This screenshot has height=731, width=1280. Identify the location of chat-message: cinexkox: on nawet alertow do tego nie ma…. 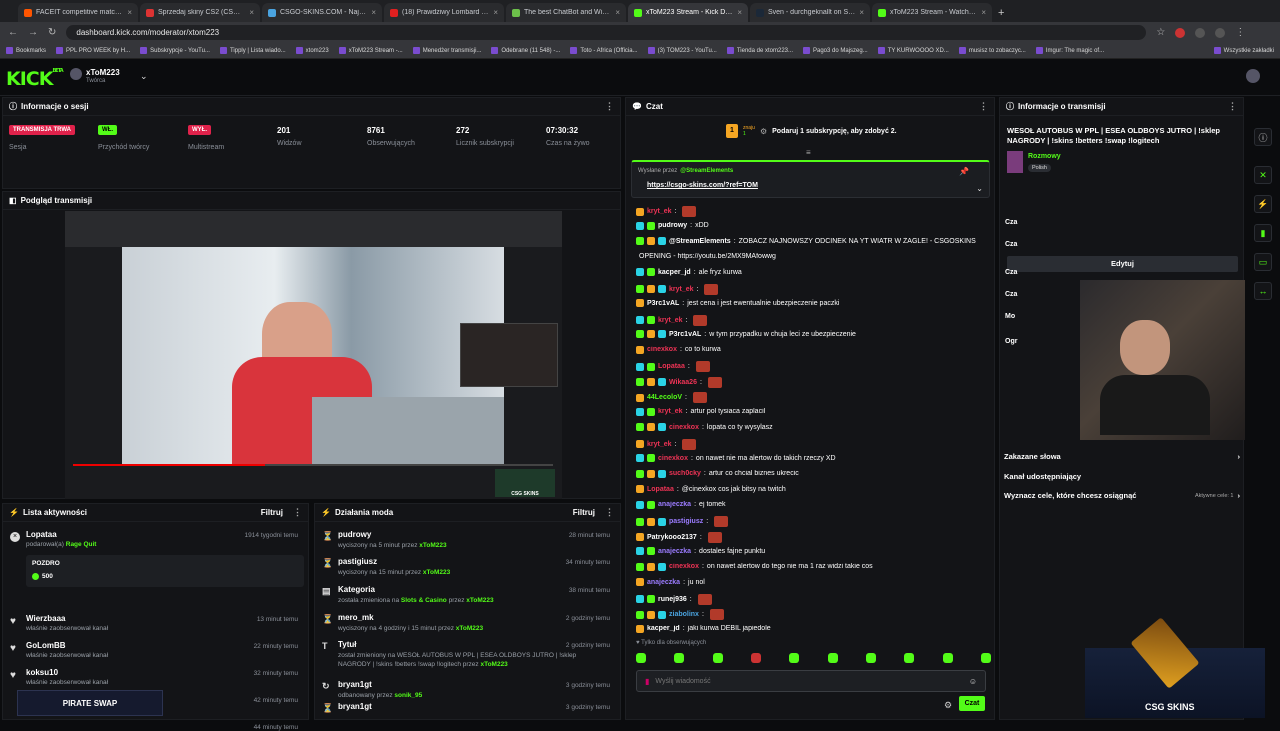
(816, 566).